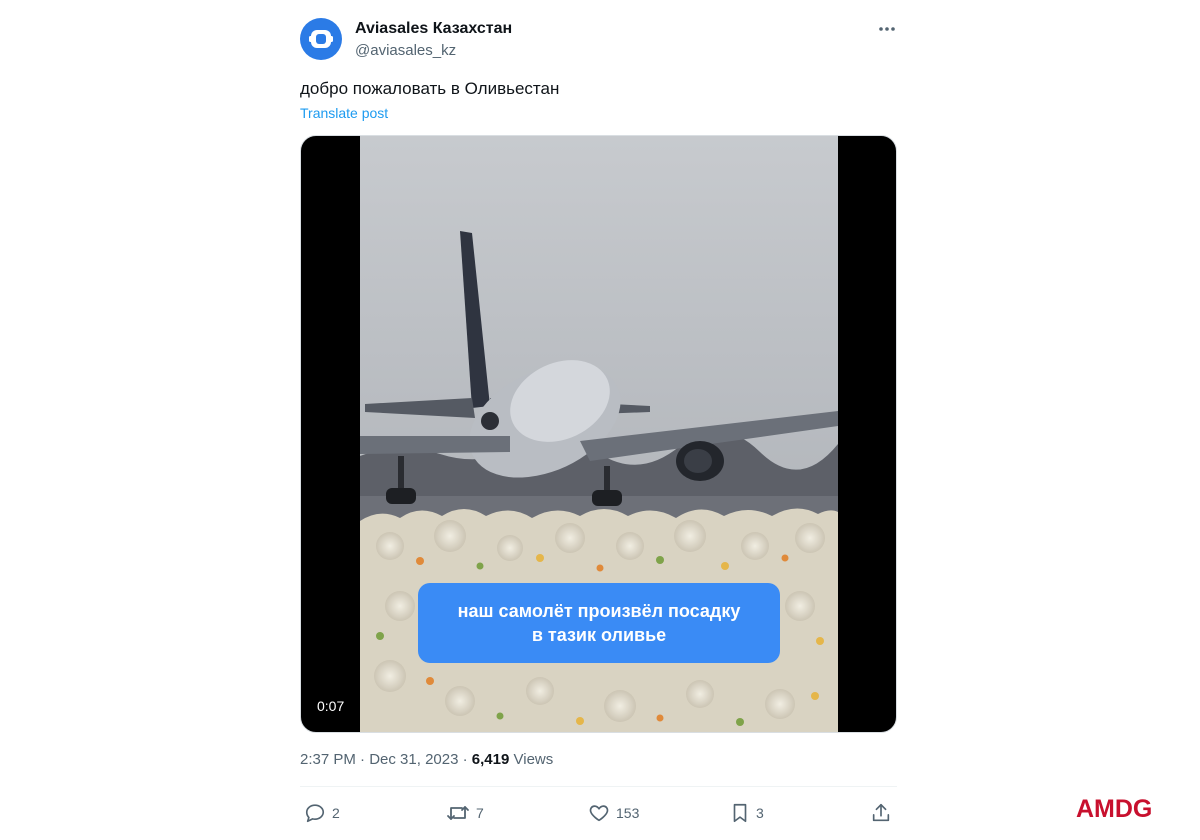 This screenshot has height=840, width=1200. Describe the element at coordinates (598, 786) in the screenshot. I see `actions-divider` at that location.